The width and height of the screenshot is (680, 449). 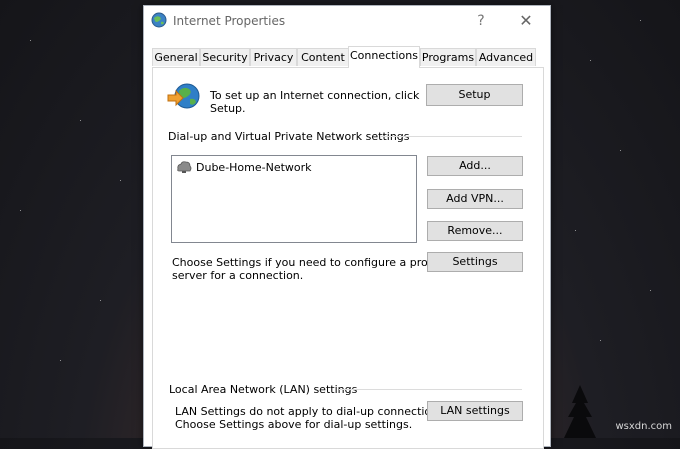 I want to click on setup-description-line2: Setup., so click(x=228, y=108).